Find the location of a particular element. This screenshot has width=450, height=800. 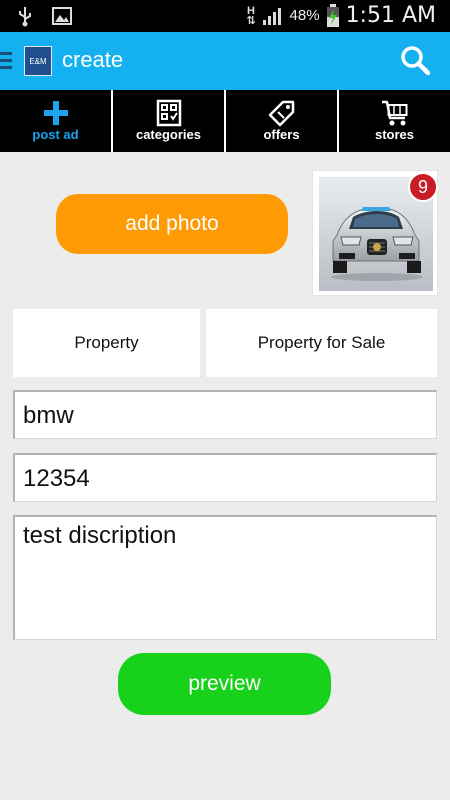

tab-label: offers is located at coordinates (281, 134).